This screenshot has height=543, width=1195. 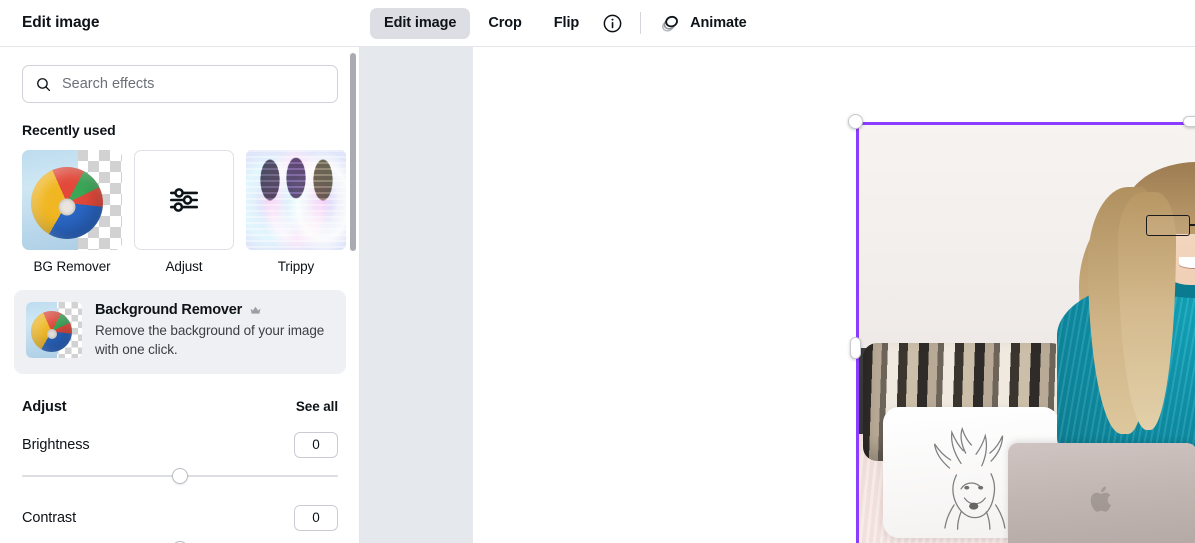 I want to click on resize-handle-top-left, so click(x=855, y=121).